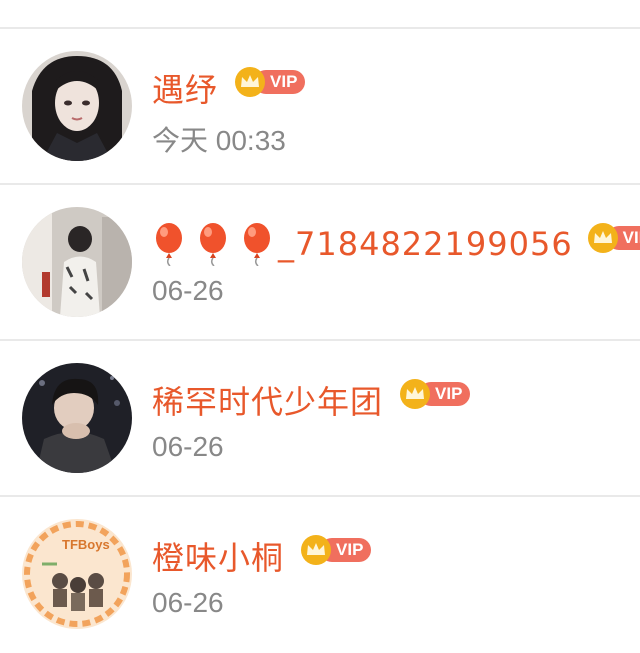  I want to click on avatar-text: TFBoys, so click(86, 544).